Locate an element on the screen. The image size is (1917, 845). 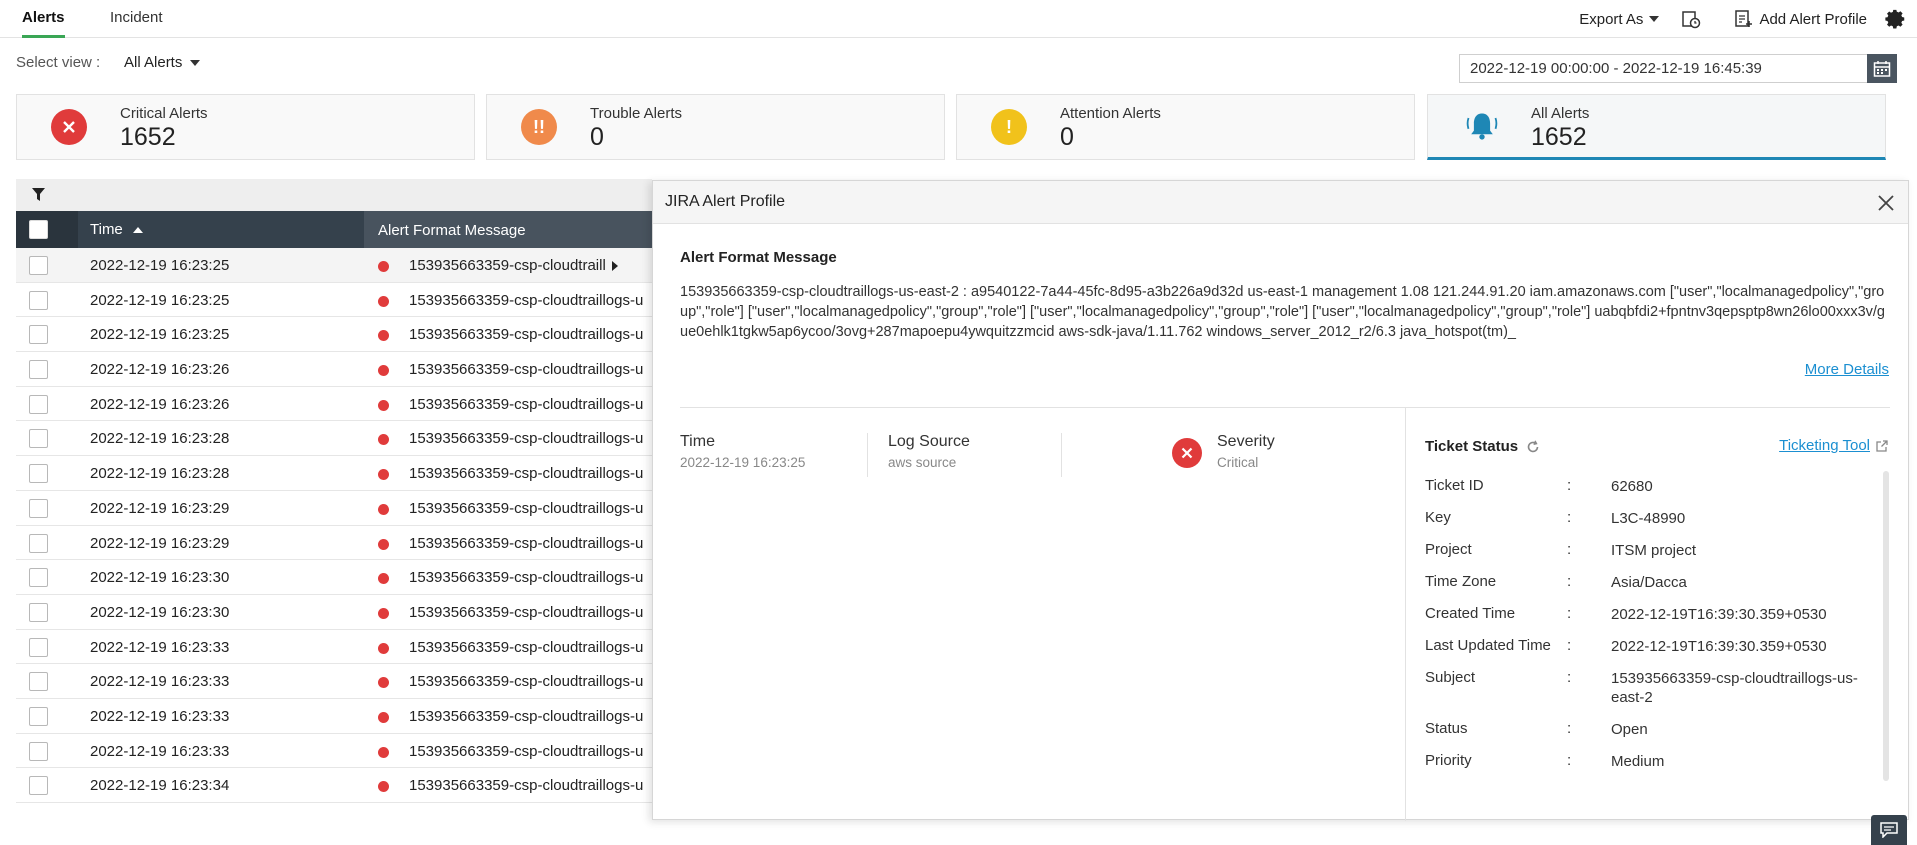
time-value: 2022-12-19 16:23:25 is located at coordinates (743, 462).